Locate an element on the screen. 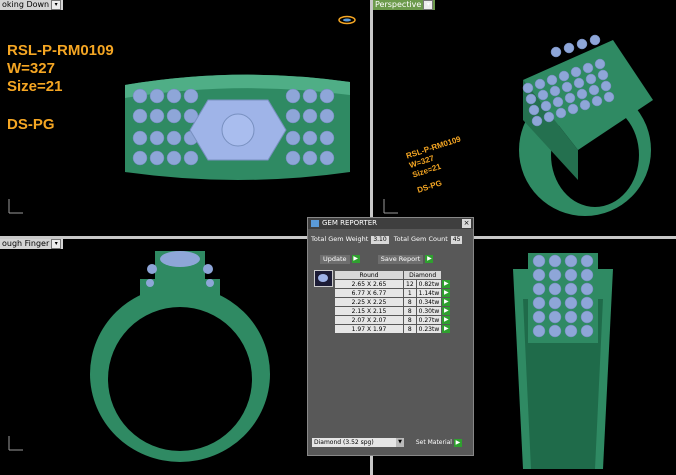 Image resolution: width=676 pixels, height=475 pixels. gem-size: 2.65 X 2.65 is located at coordinates (369, 284).